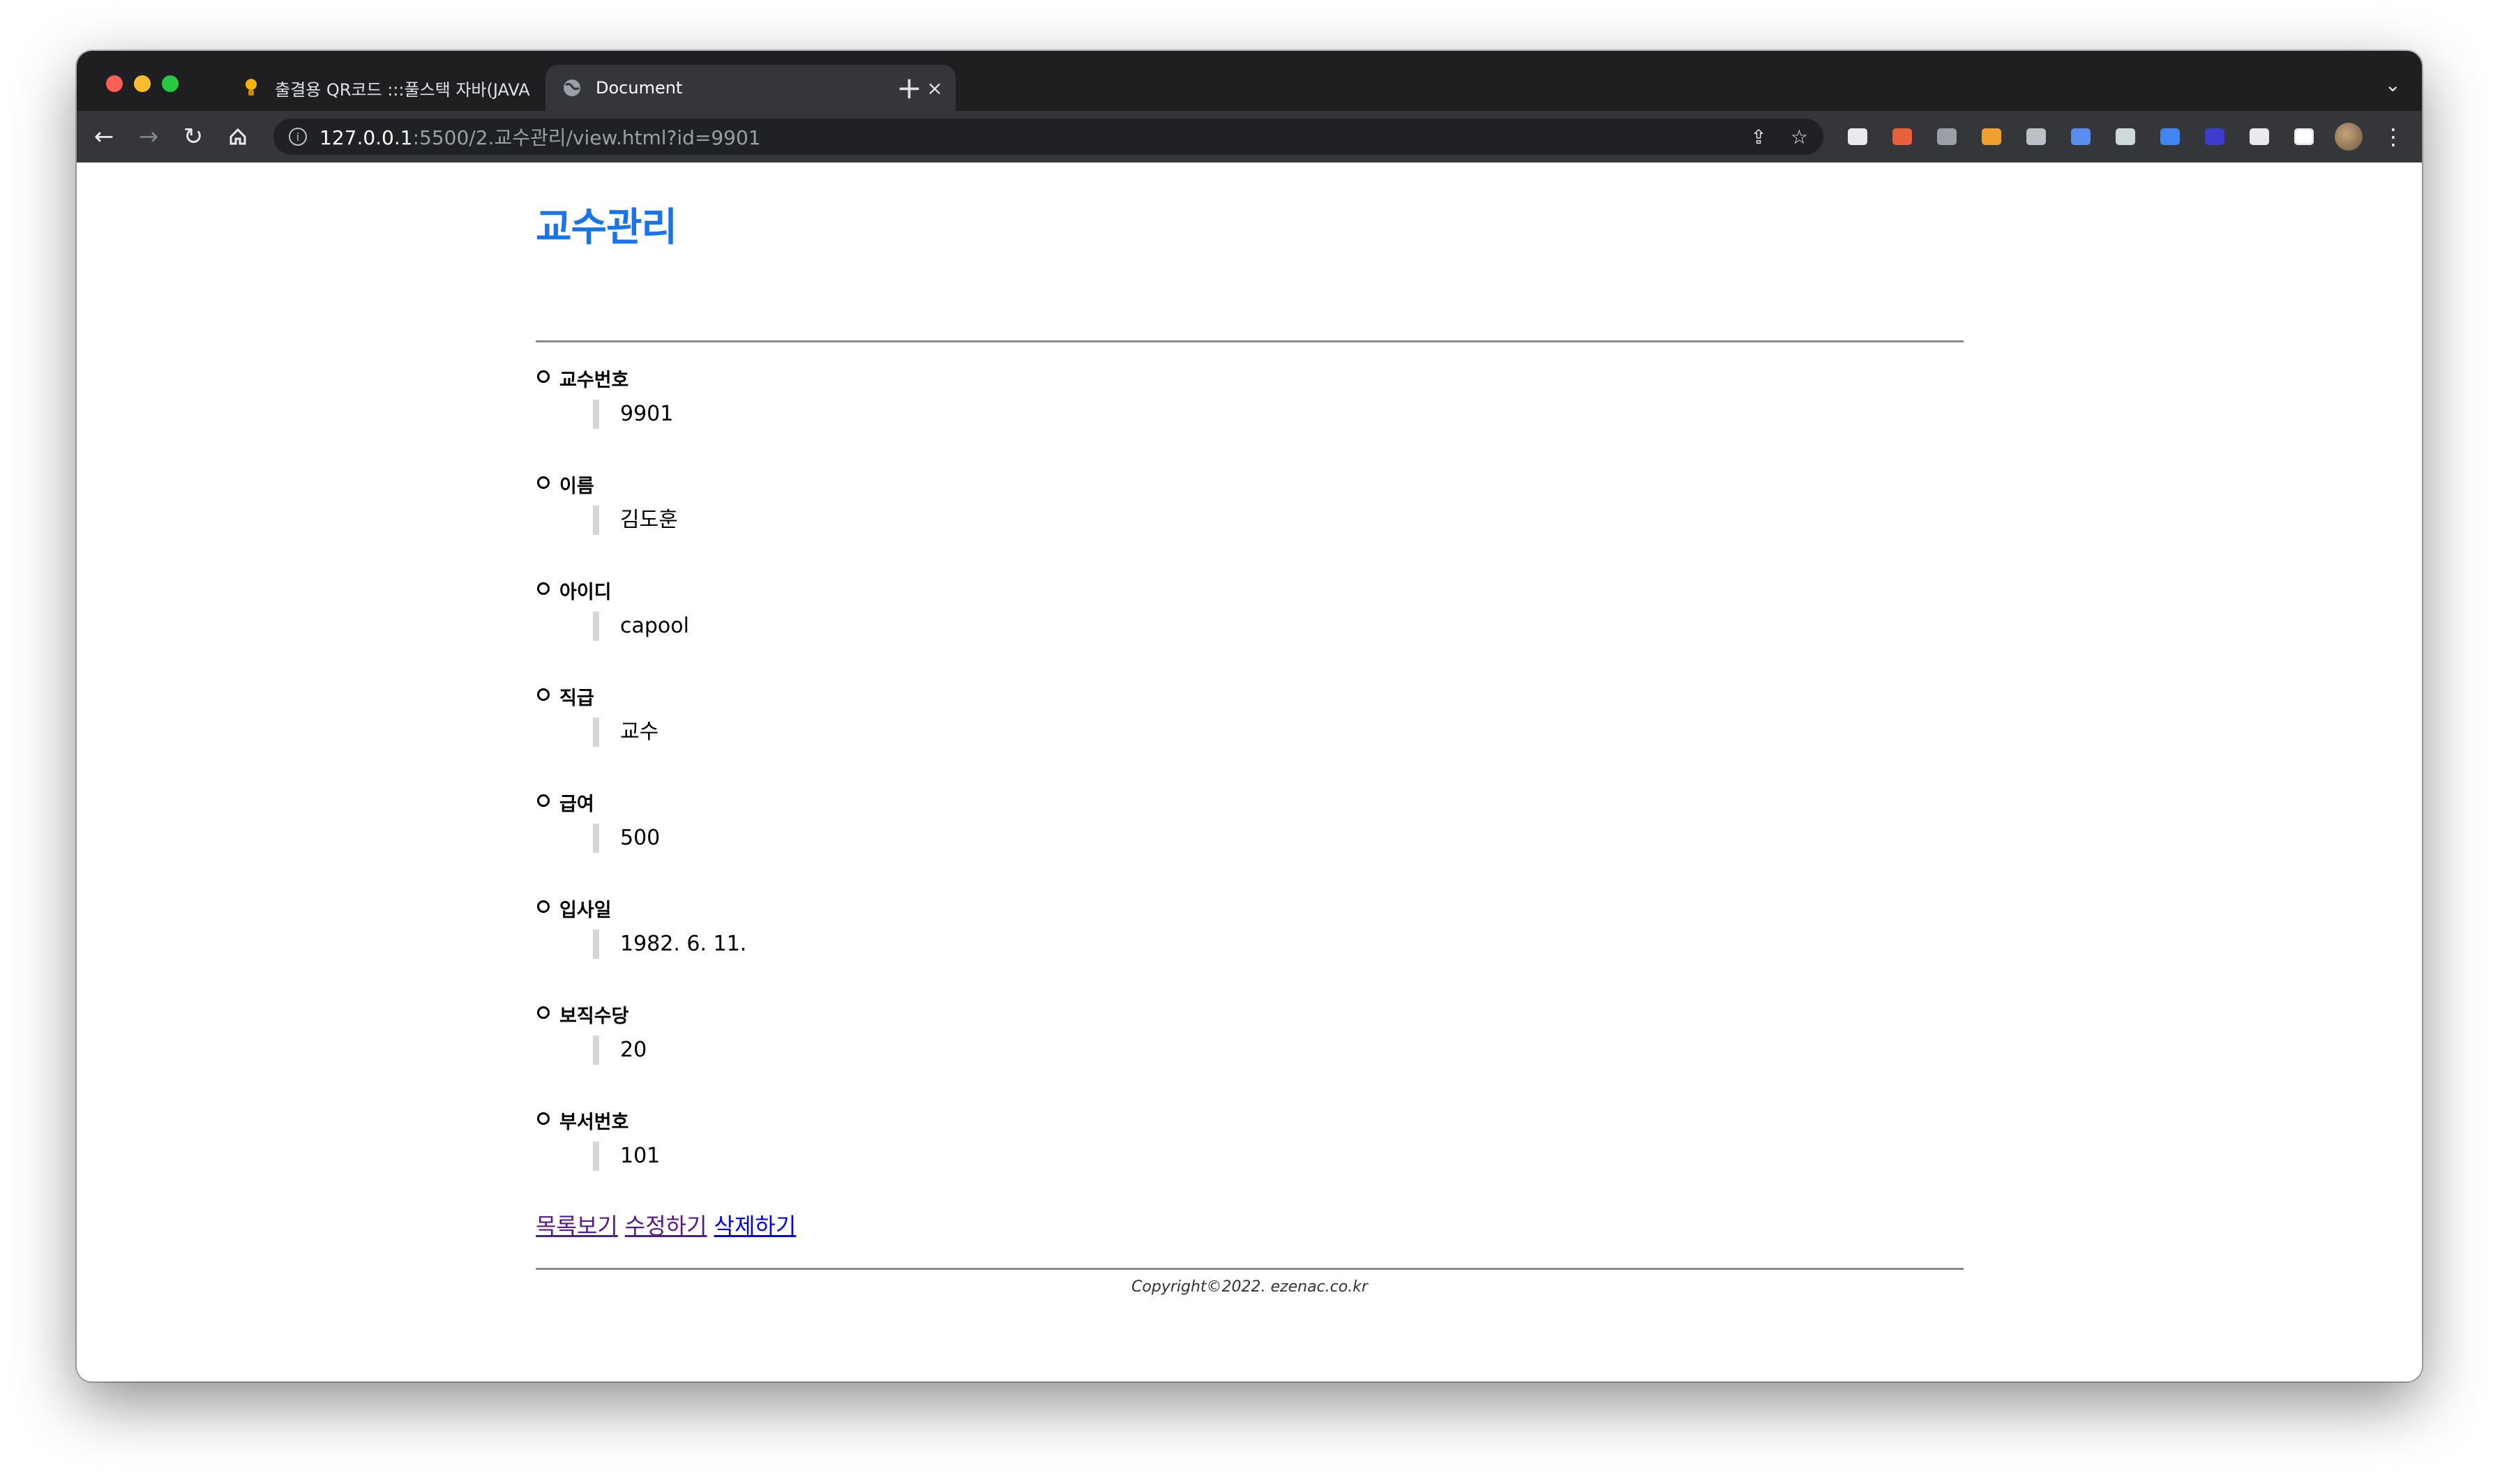 This screenshot has width=2500, height=1484. Describe the element at coordinates (2259, 137) in the screenshot. I see `puzzle-icon` at that location.